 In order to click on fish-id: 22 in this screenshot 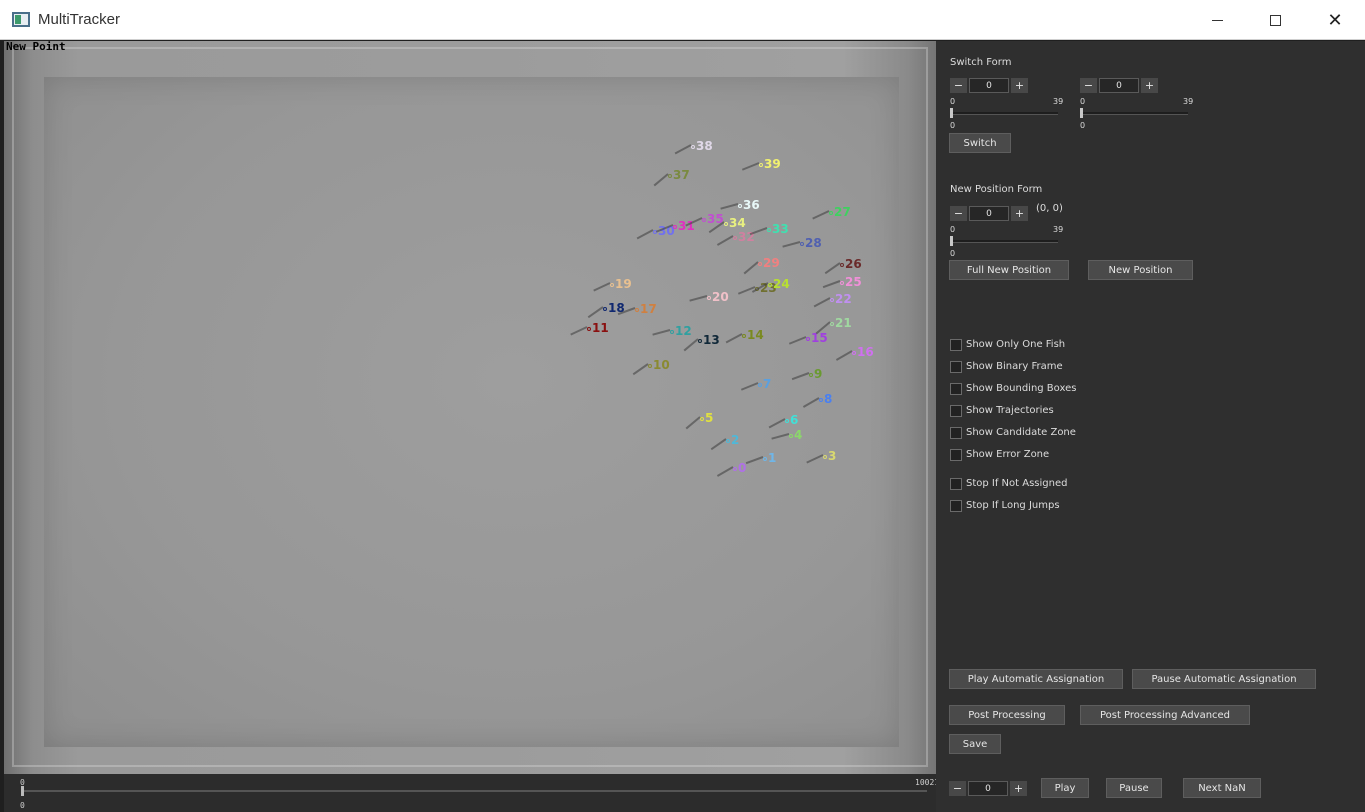, I will do `click(843, 299)`.